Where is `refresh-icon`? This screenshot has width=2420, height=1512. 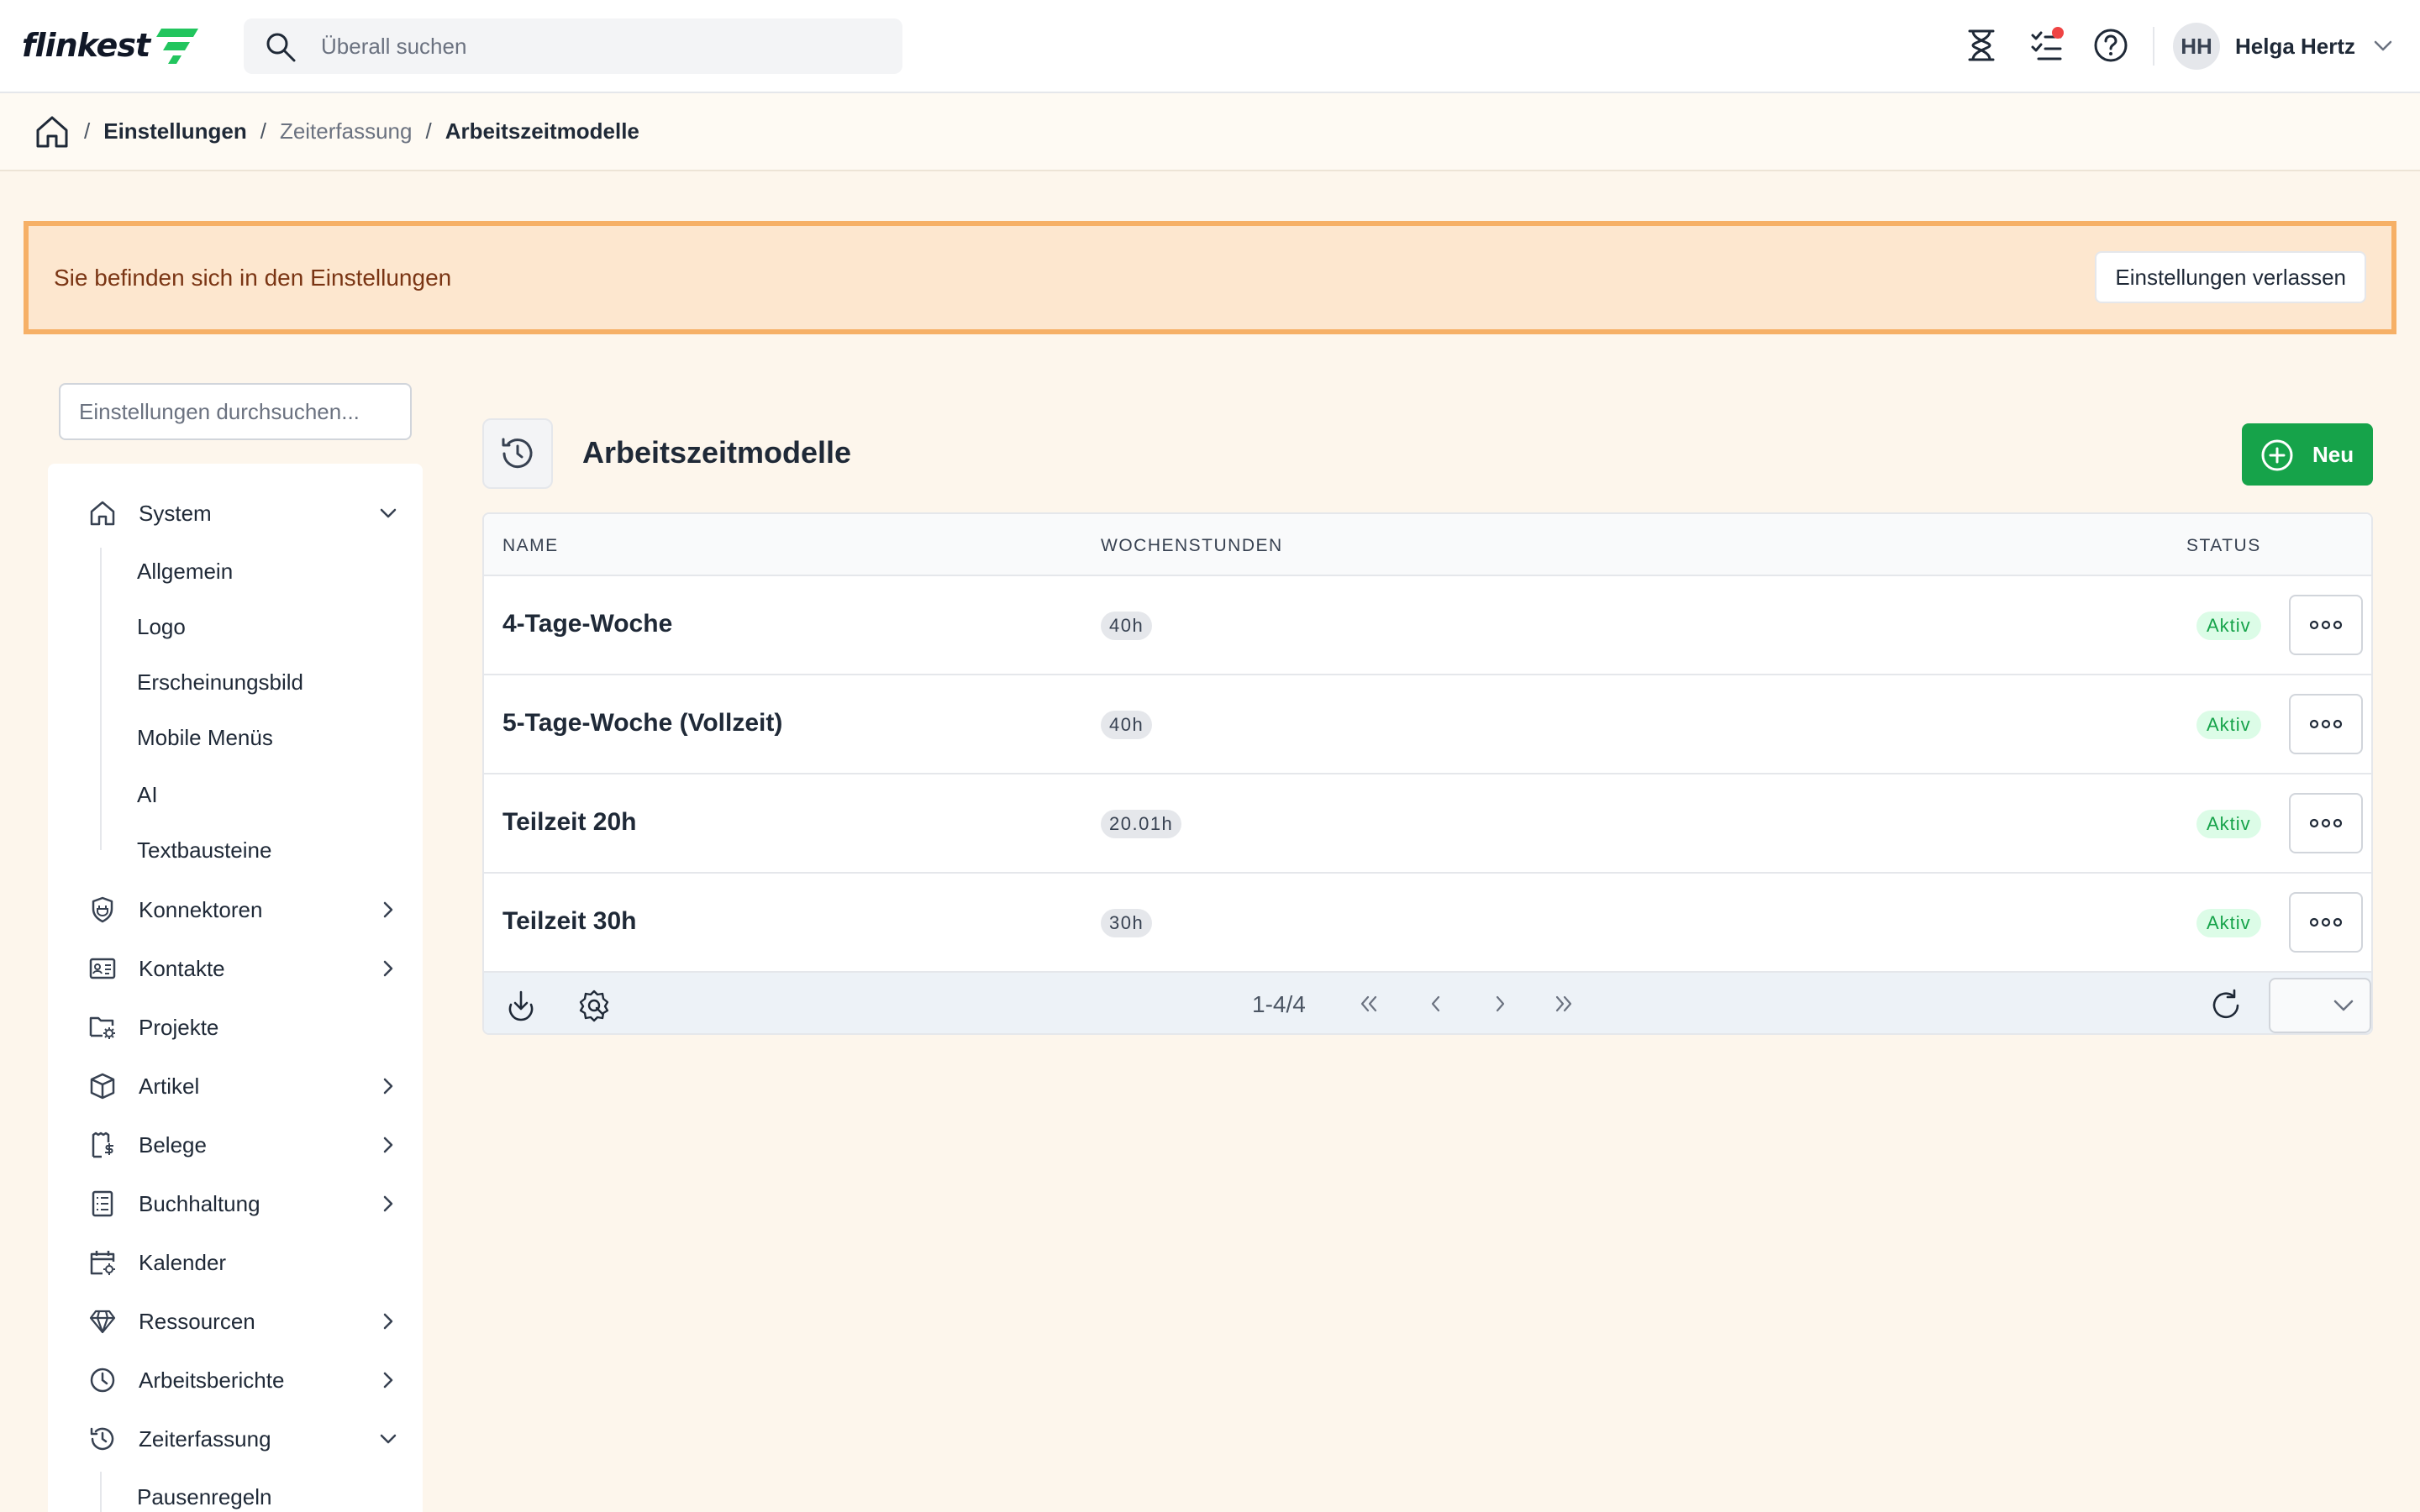
refresh-icon is located at coordinates (2226, 1005).